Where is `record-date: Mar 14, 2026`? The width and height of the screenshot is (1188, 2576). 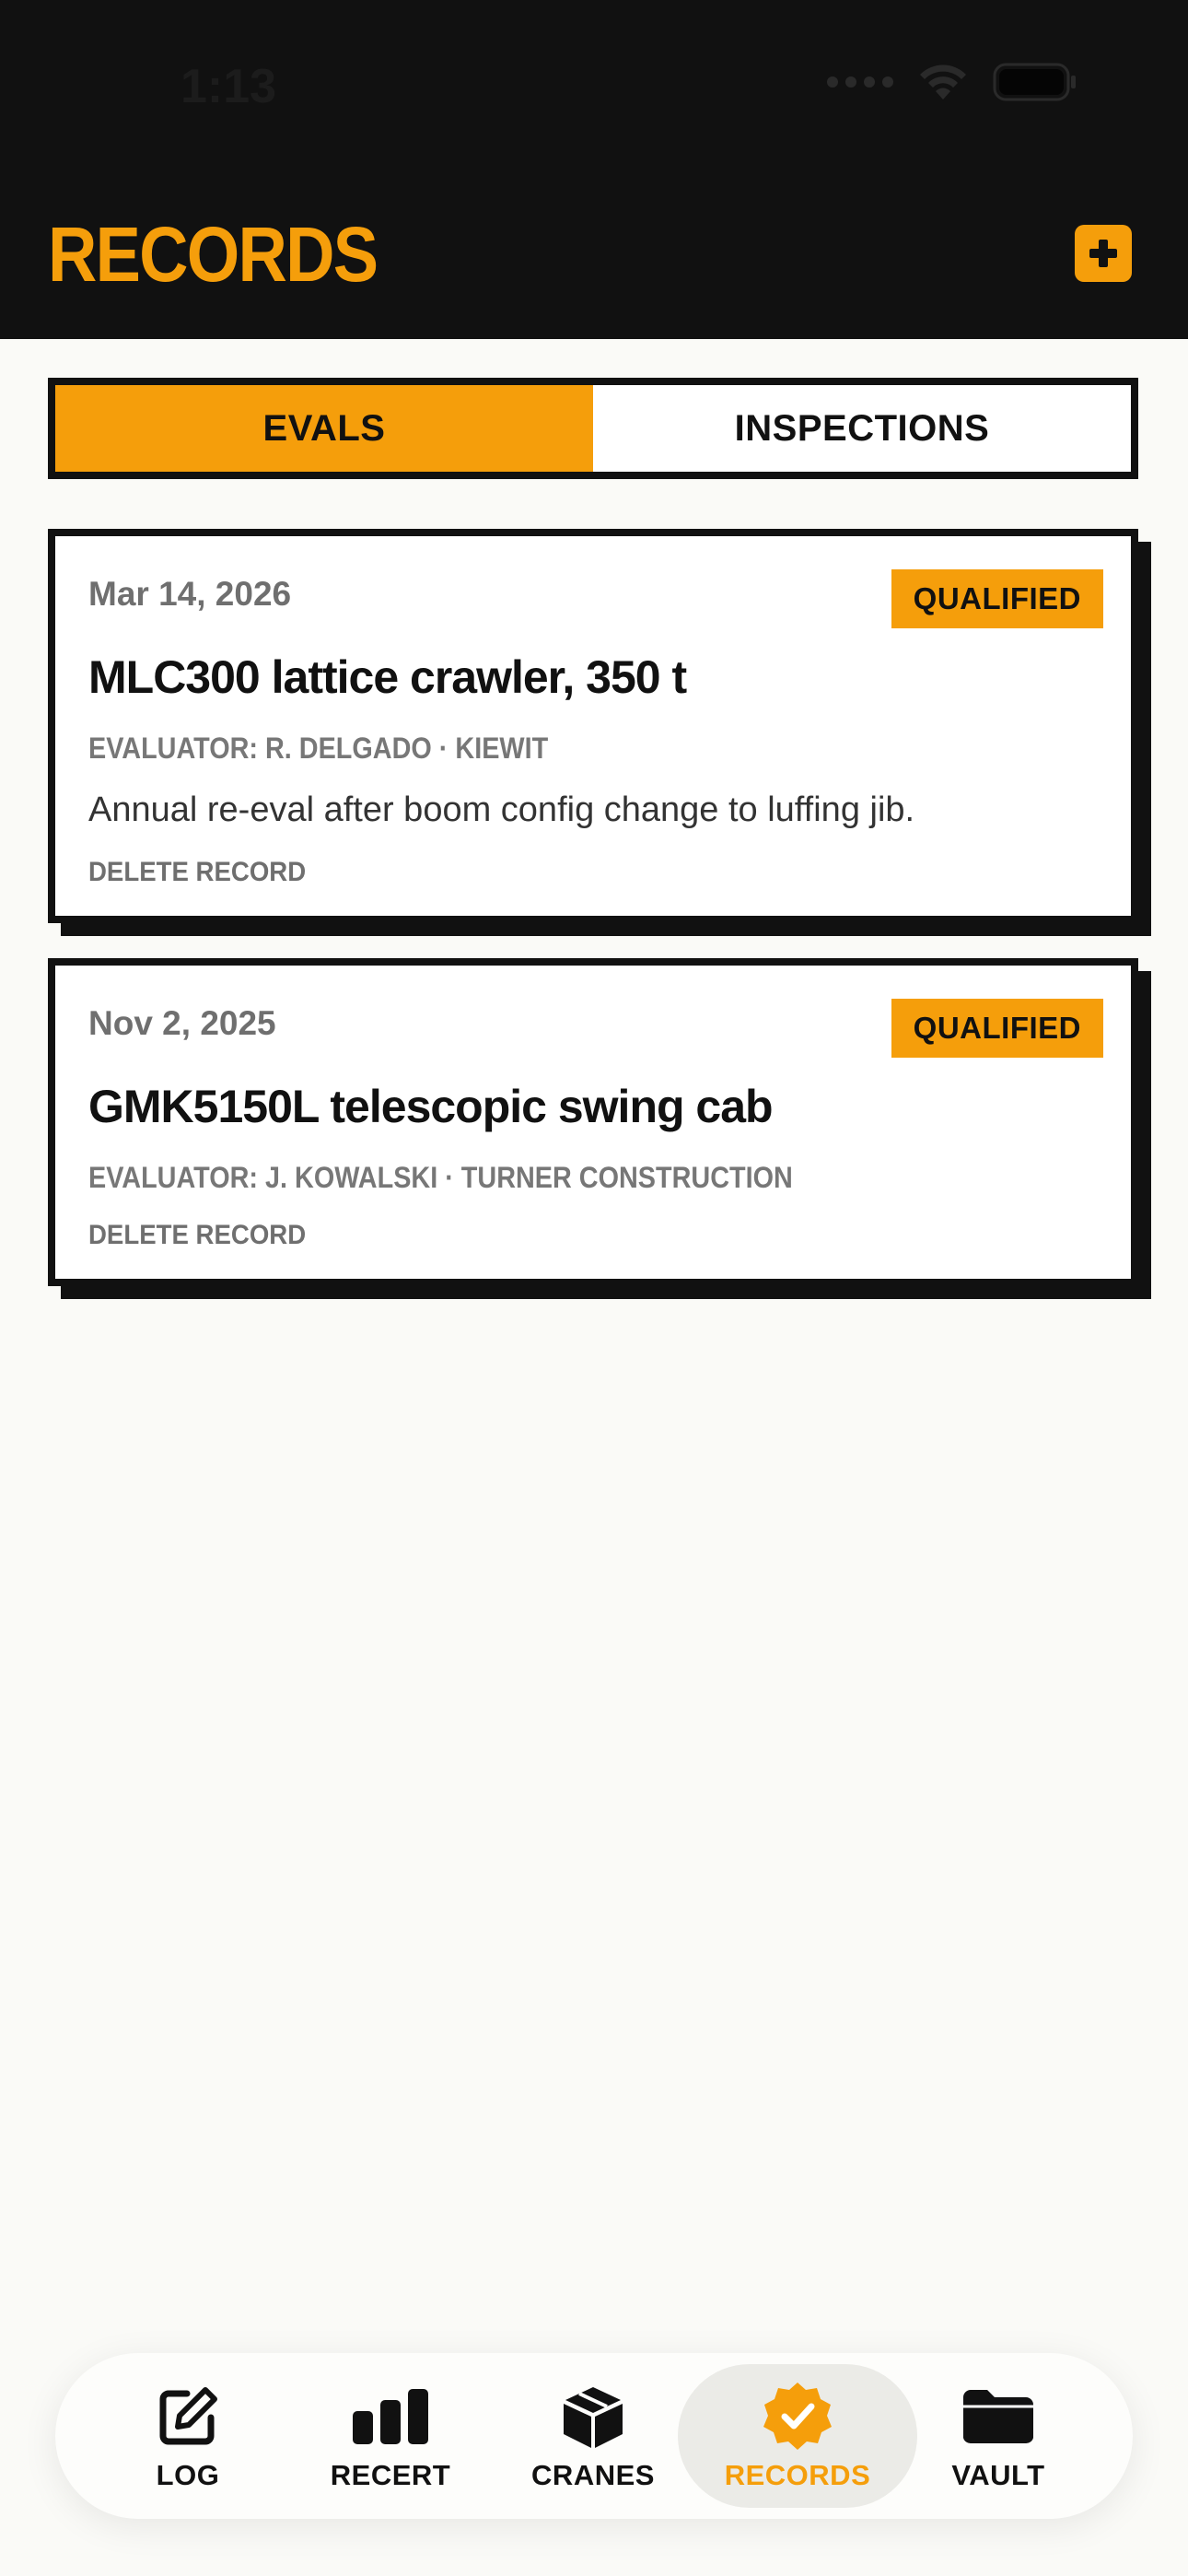 record-date: Mar 14, 2026 is located at coordinates (190, 594).